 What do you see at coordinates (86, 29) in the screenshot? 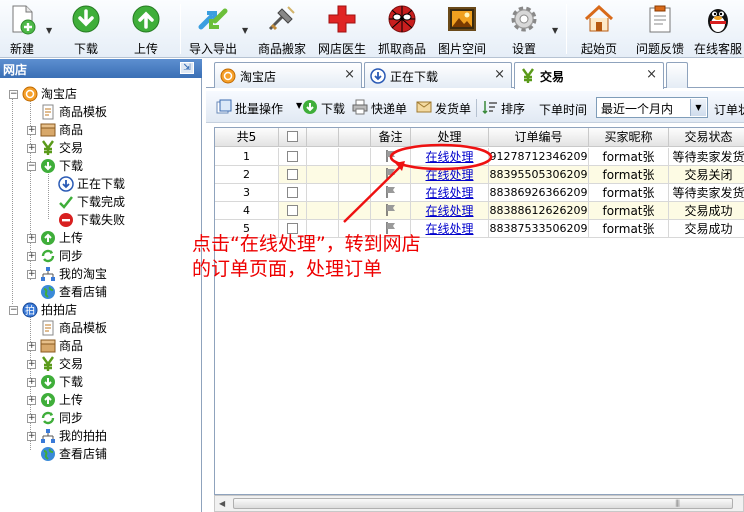
I see `download-button: 下载` at bounding box center [86, 29].